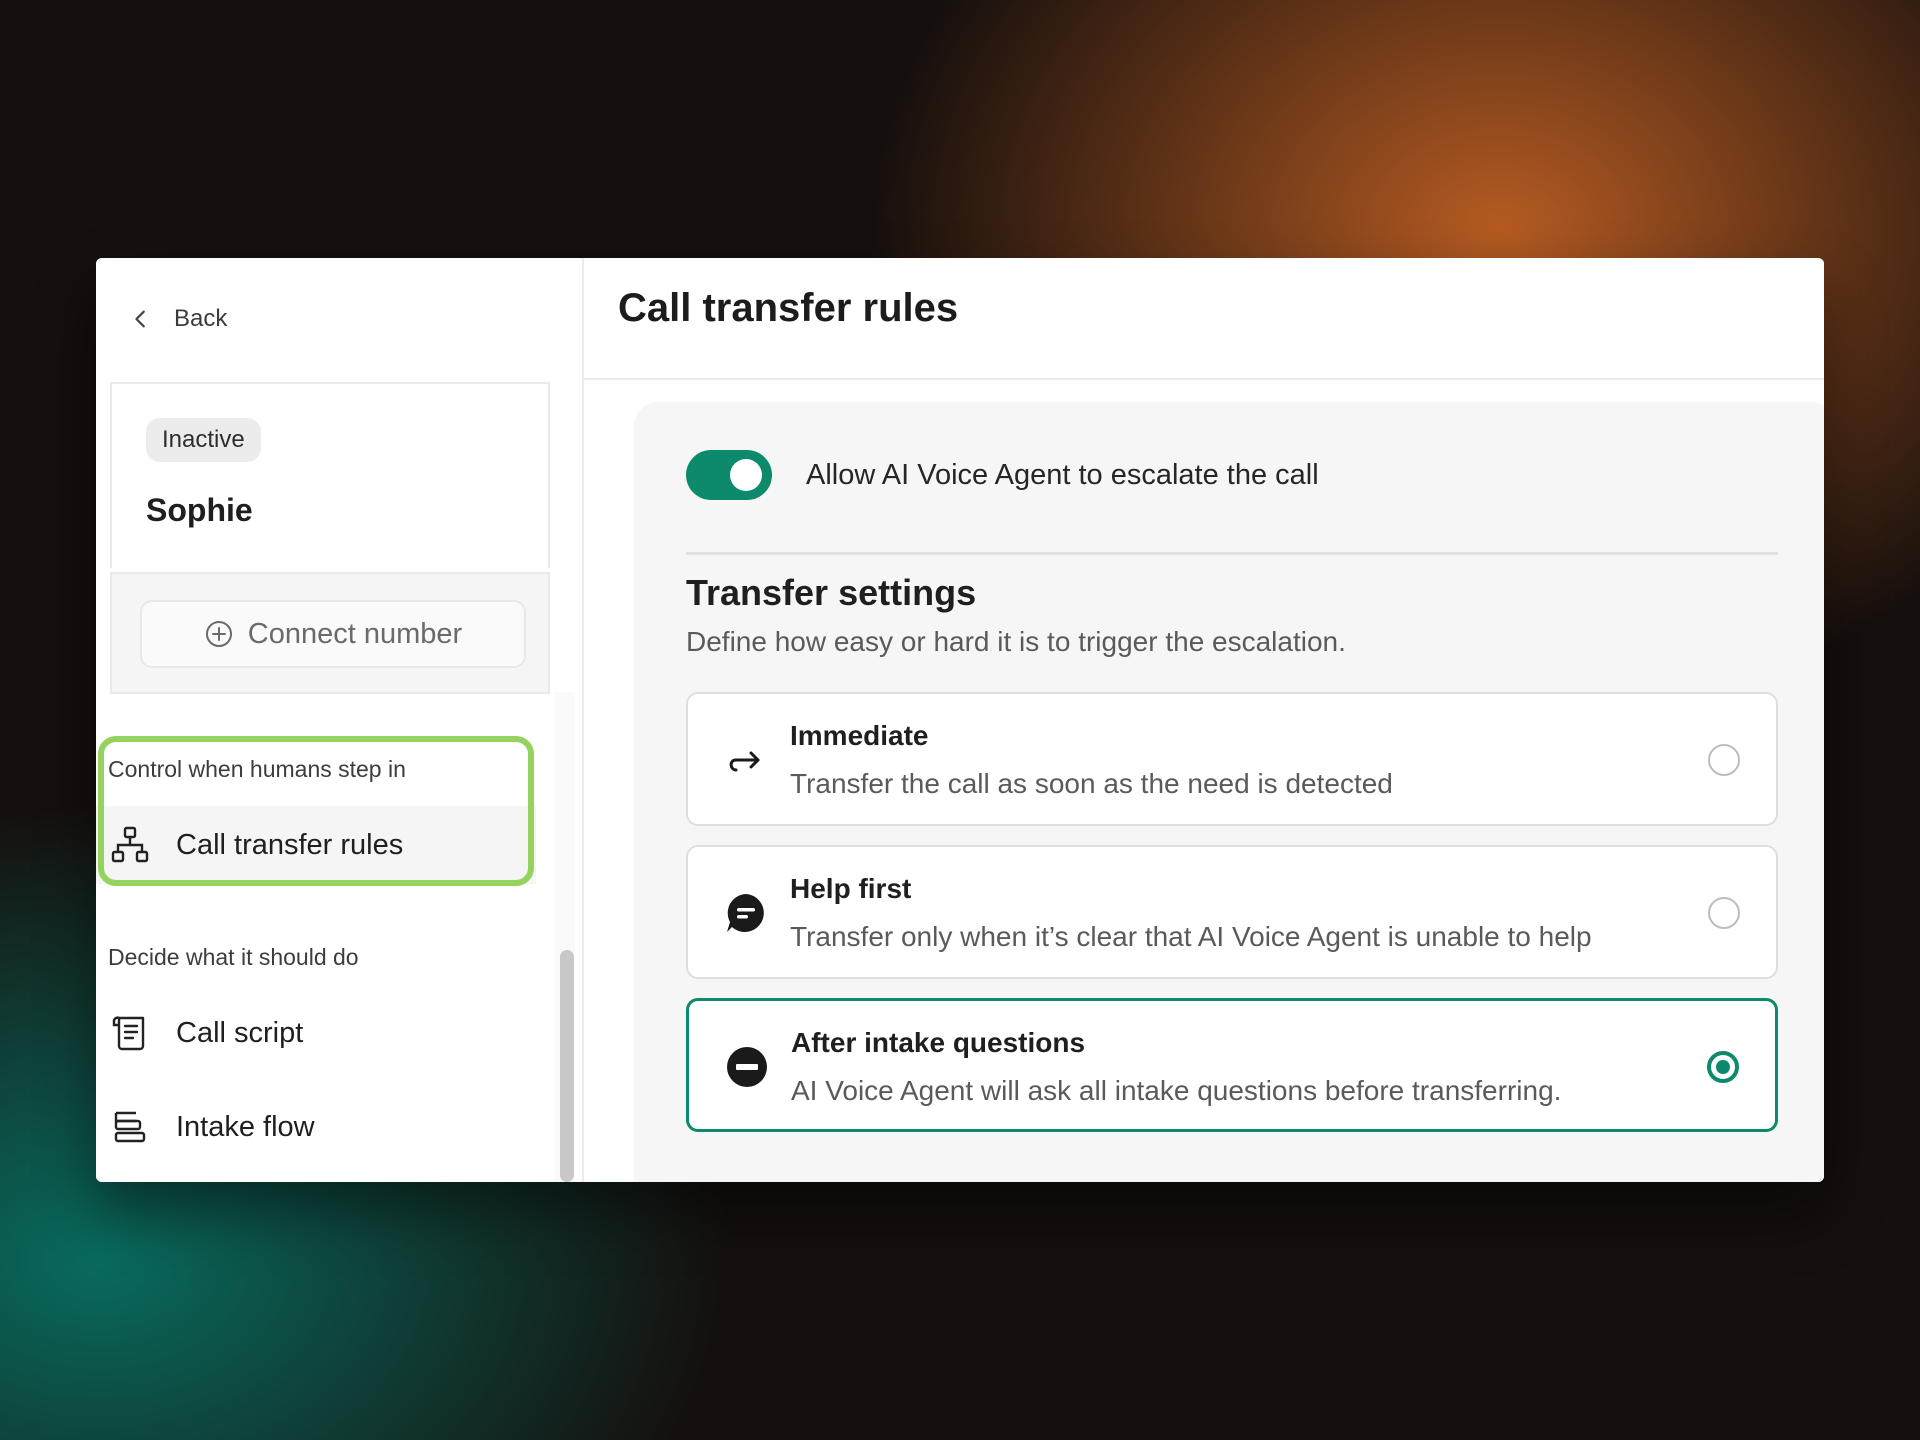 The width and height of the screenshot is (1920, 1440). Describe the element at coordinates (747, 1067) in the screenshot. I see `minus-circle-icon` at that location.